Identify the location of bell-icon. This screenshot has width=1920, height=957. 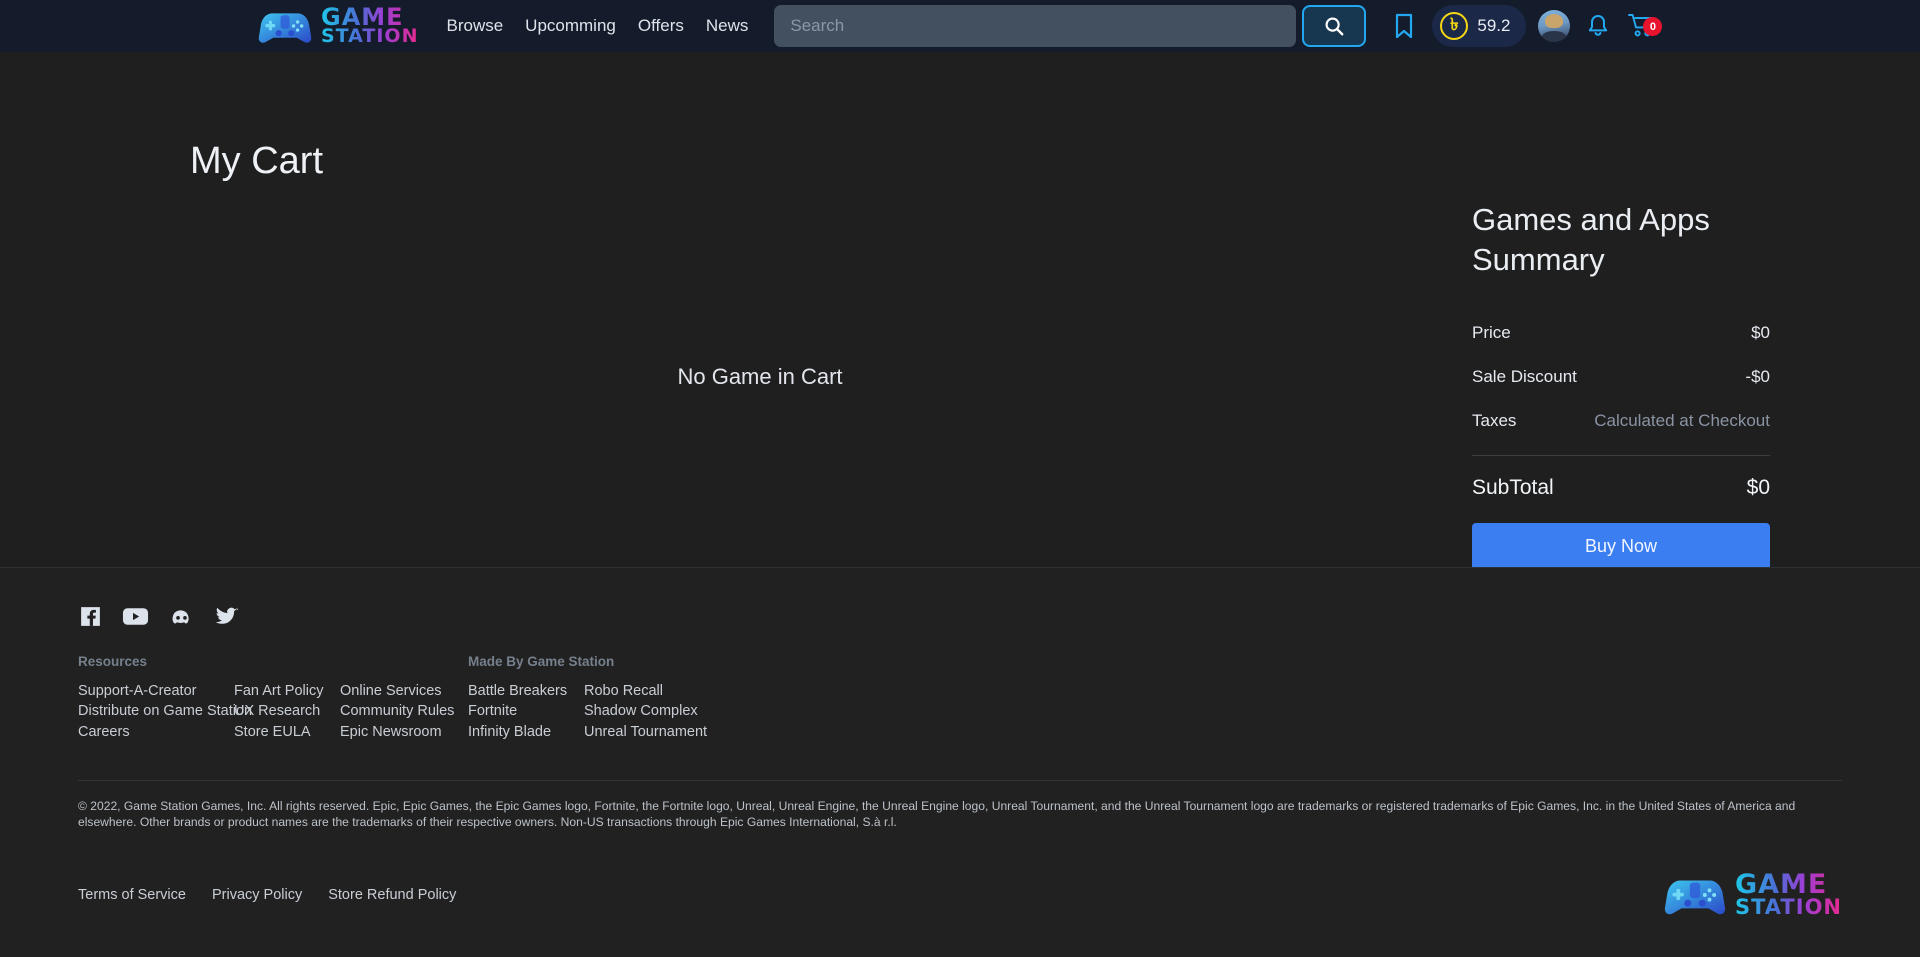
(1598, 25).